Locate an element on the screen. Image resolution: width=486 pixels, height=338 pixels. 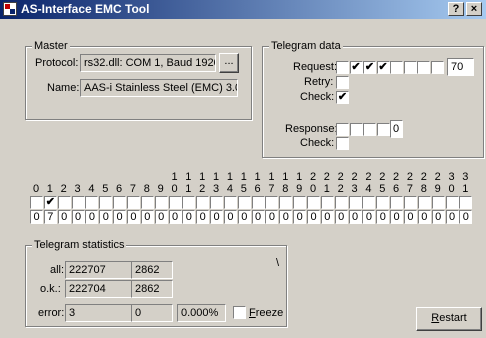
request-bit-1-checkbox: ✔ is located at coordinates (356, 67).